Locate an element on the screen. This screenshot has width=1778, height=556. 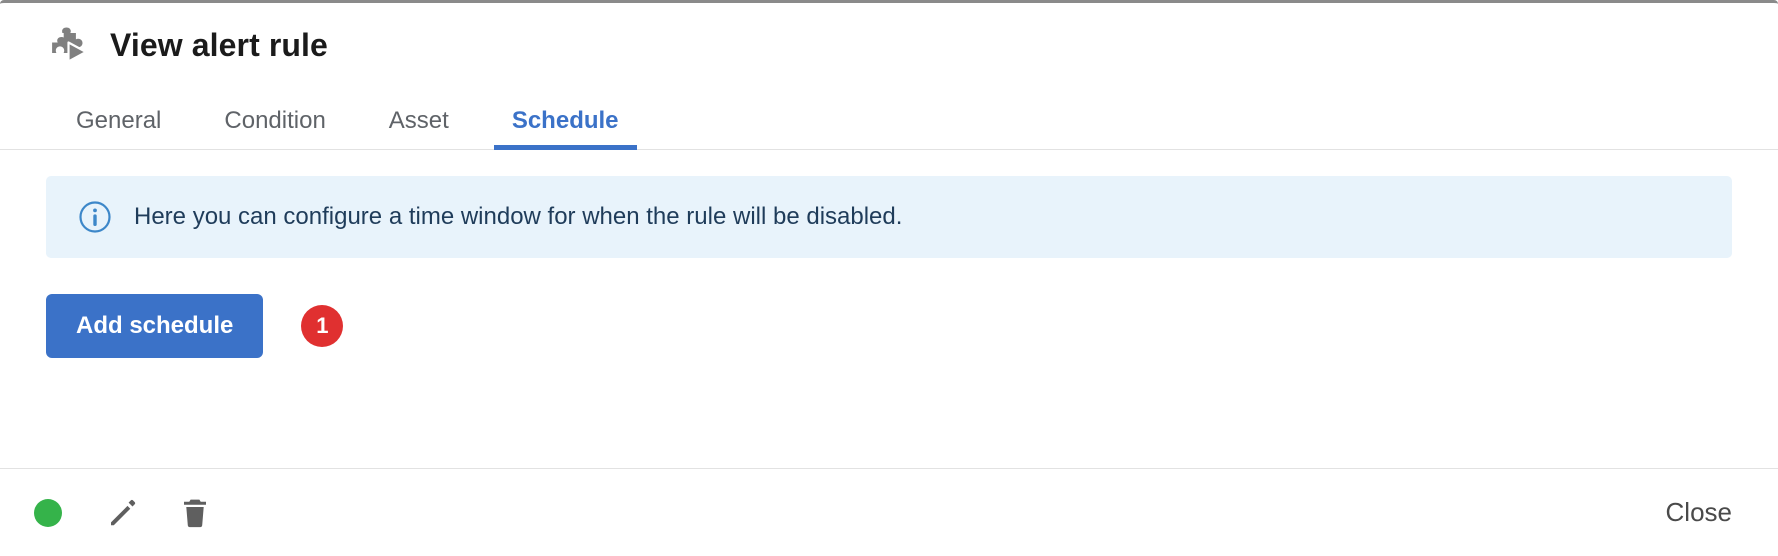
tab-schedule: Schedule is located at coordinates (565, 119).